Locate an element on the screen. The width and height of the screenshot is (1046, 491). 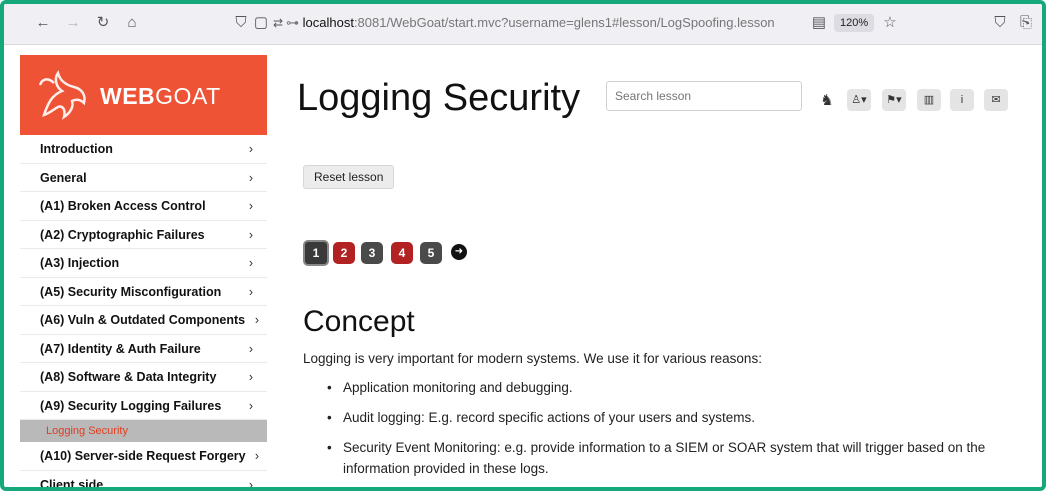
menu-item-a1: (A1) Broken Access Control › is located at coordinates (143, 206).